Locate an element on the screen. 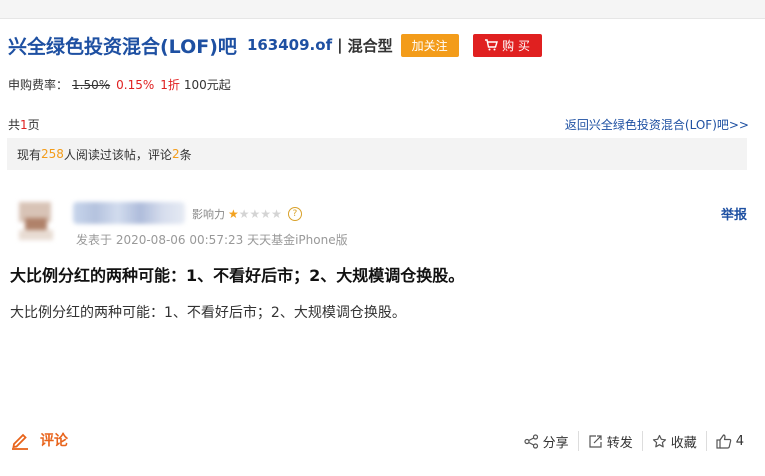 The width and height of the screenshot is (765, 476). influence-rating: 影响力 ★★★★★ ? is located at coordinates (247, 214).